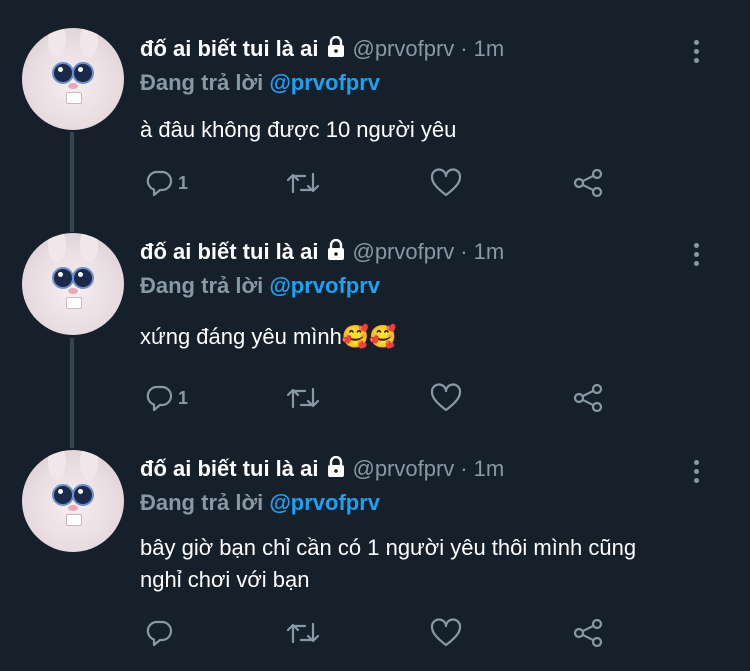 The image size is (750, 671). What do you see at coordinates (298, 129) in the screenshot?
I see `tweet-text: à đâu không được 10 người yêu` at bounding box center [298, 129].